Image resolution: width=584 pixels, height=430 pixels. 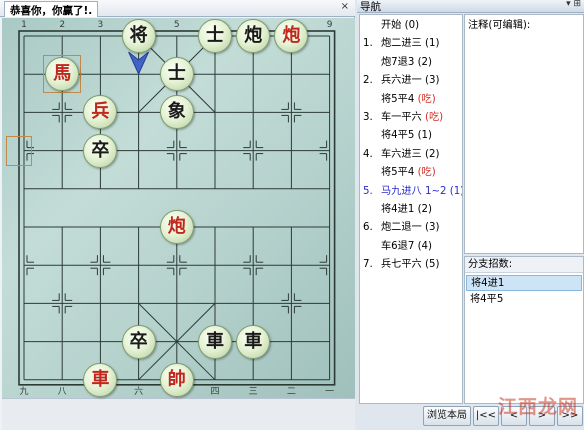 I want to click on comment-panel: 注释(可编辑):, so click(x=524, y=134).